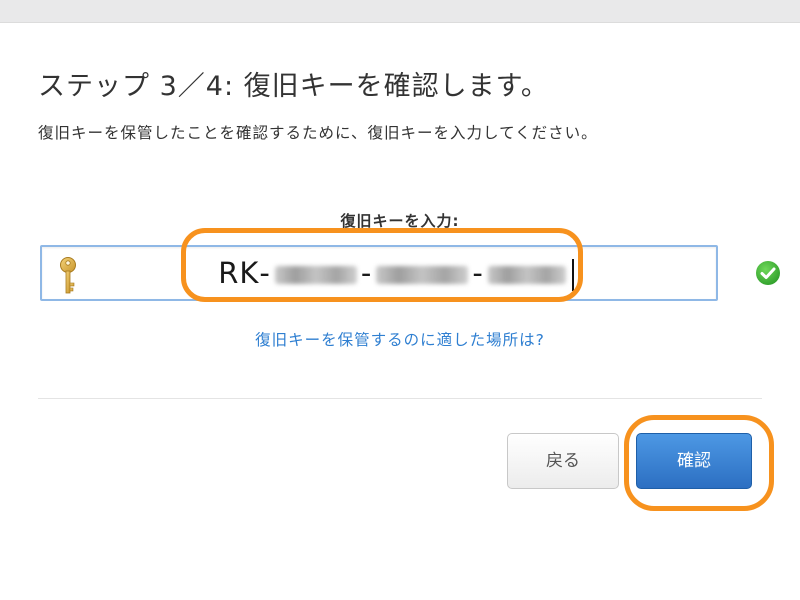 The height and width of the screenshot is (600, 800). What do you see at coordinates (400, 398) in the screenshot?
I see `divider` at bounding box center [400, 398].